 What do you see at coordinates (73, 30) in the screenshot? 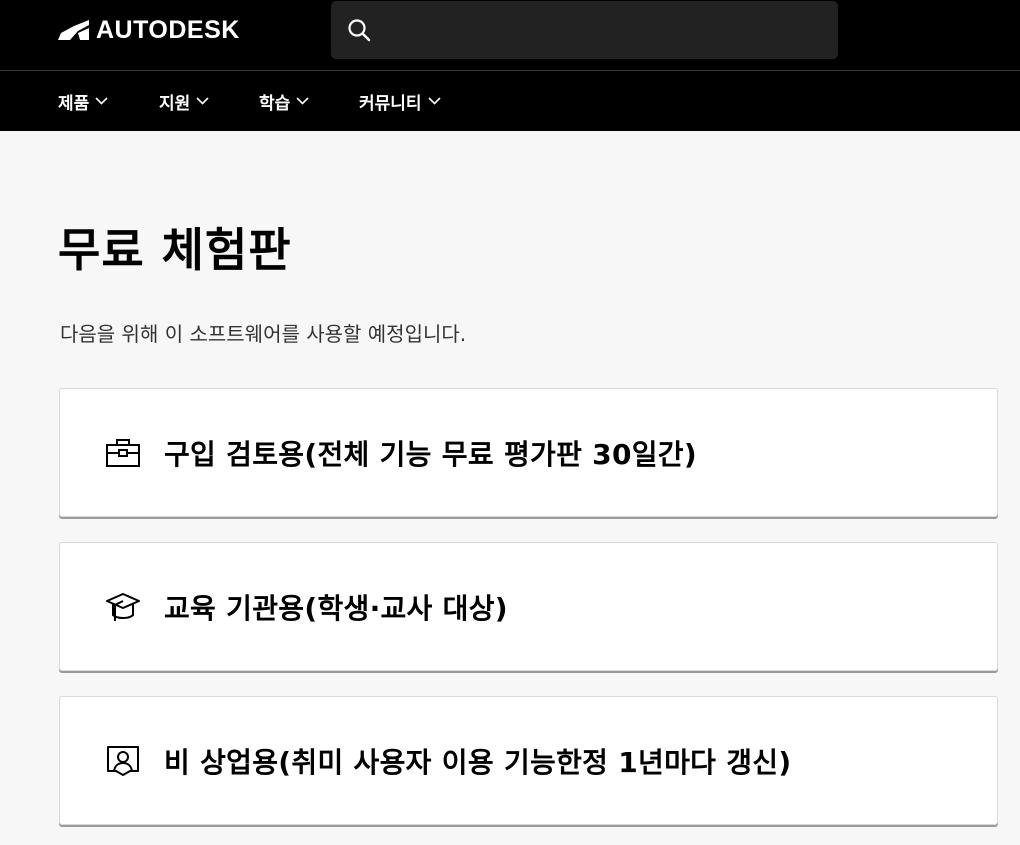
I see `autodesk-logo-icon` at bounding box center [73, 30].